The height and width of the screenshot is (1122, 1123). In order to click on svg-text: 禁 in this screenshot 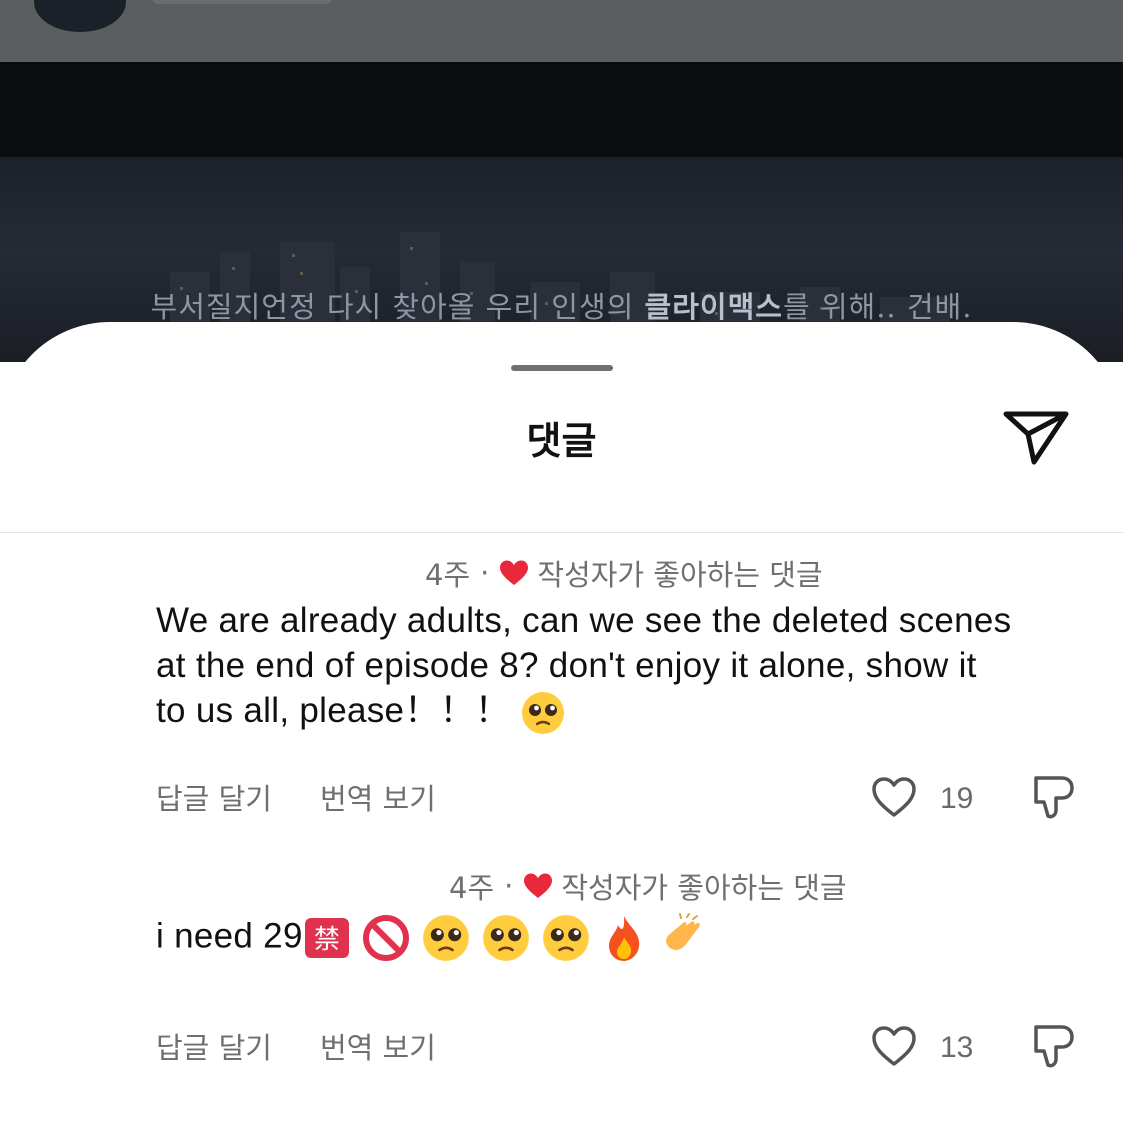, I will do `click(327, 940)`.